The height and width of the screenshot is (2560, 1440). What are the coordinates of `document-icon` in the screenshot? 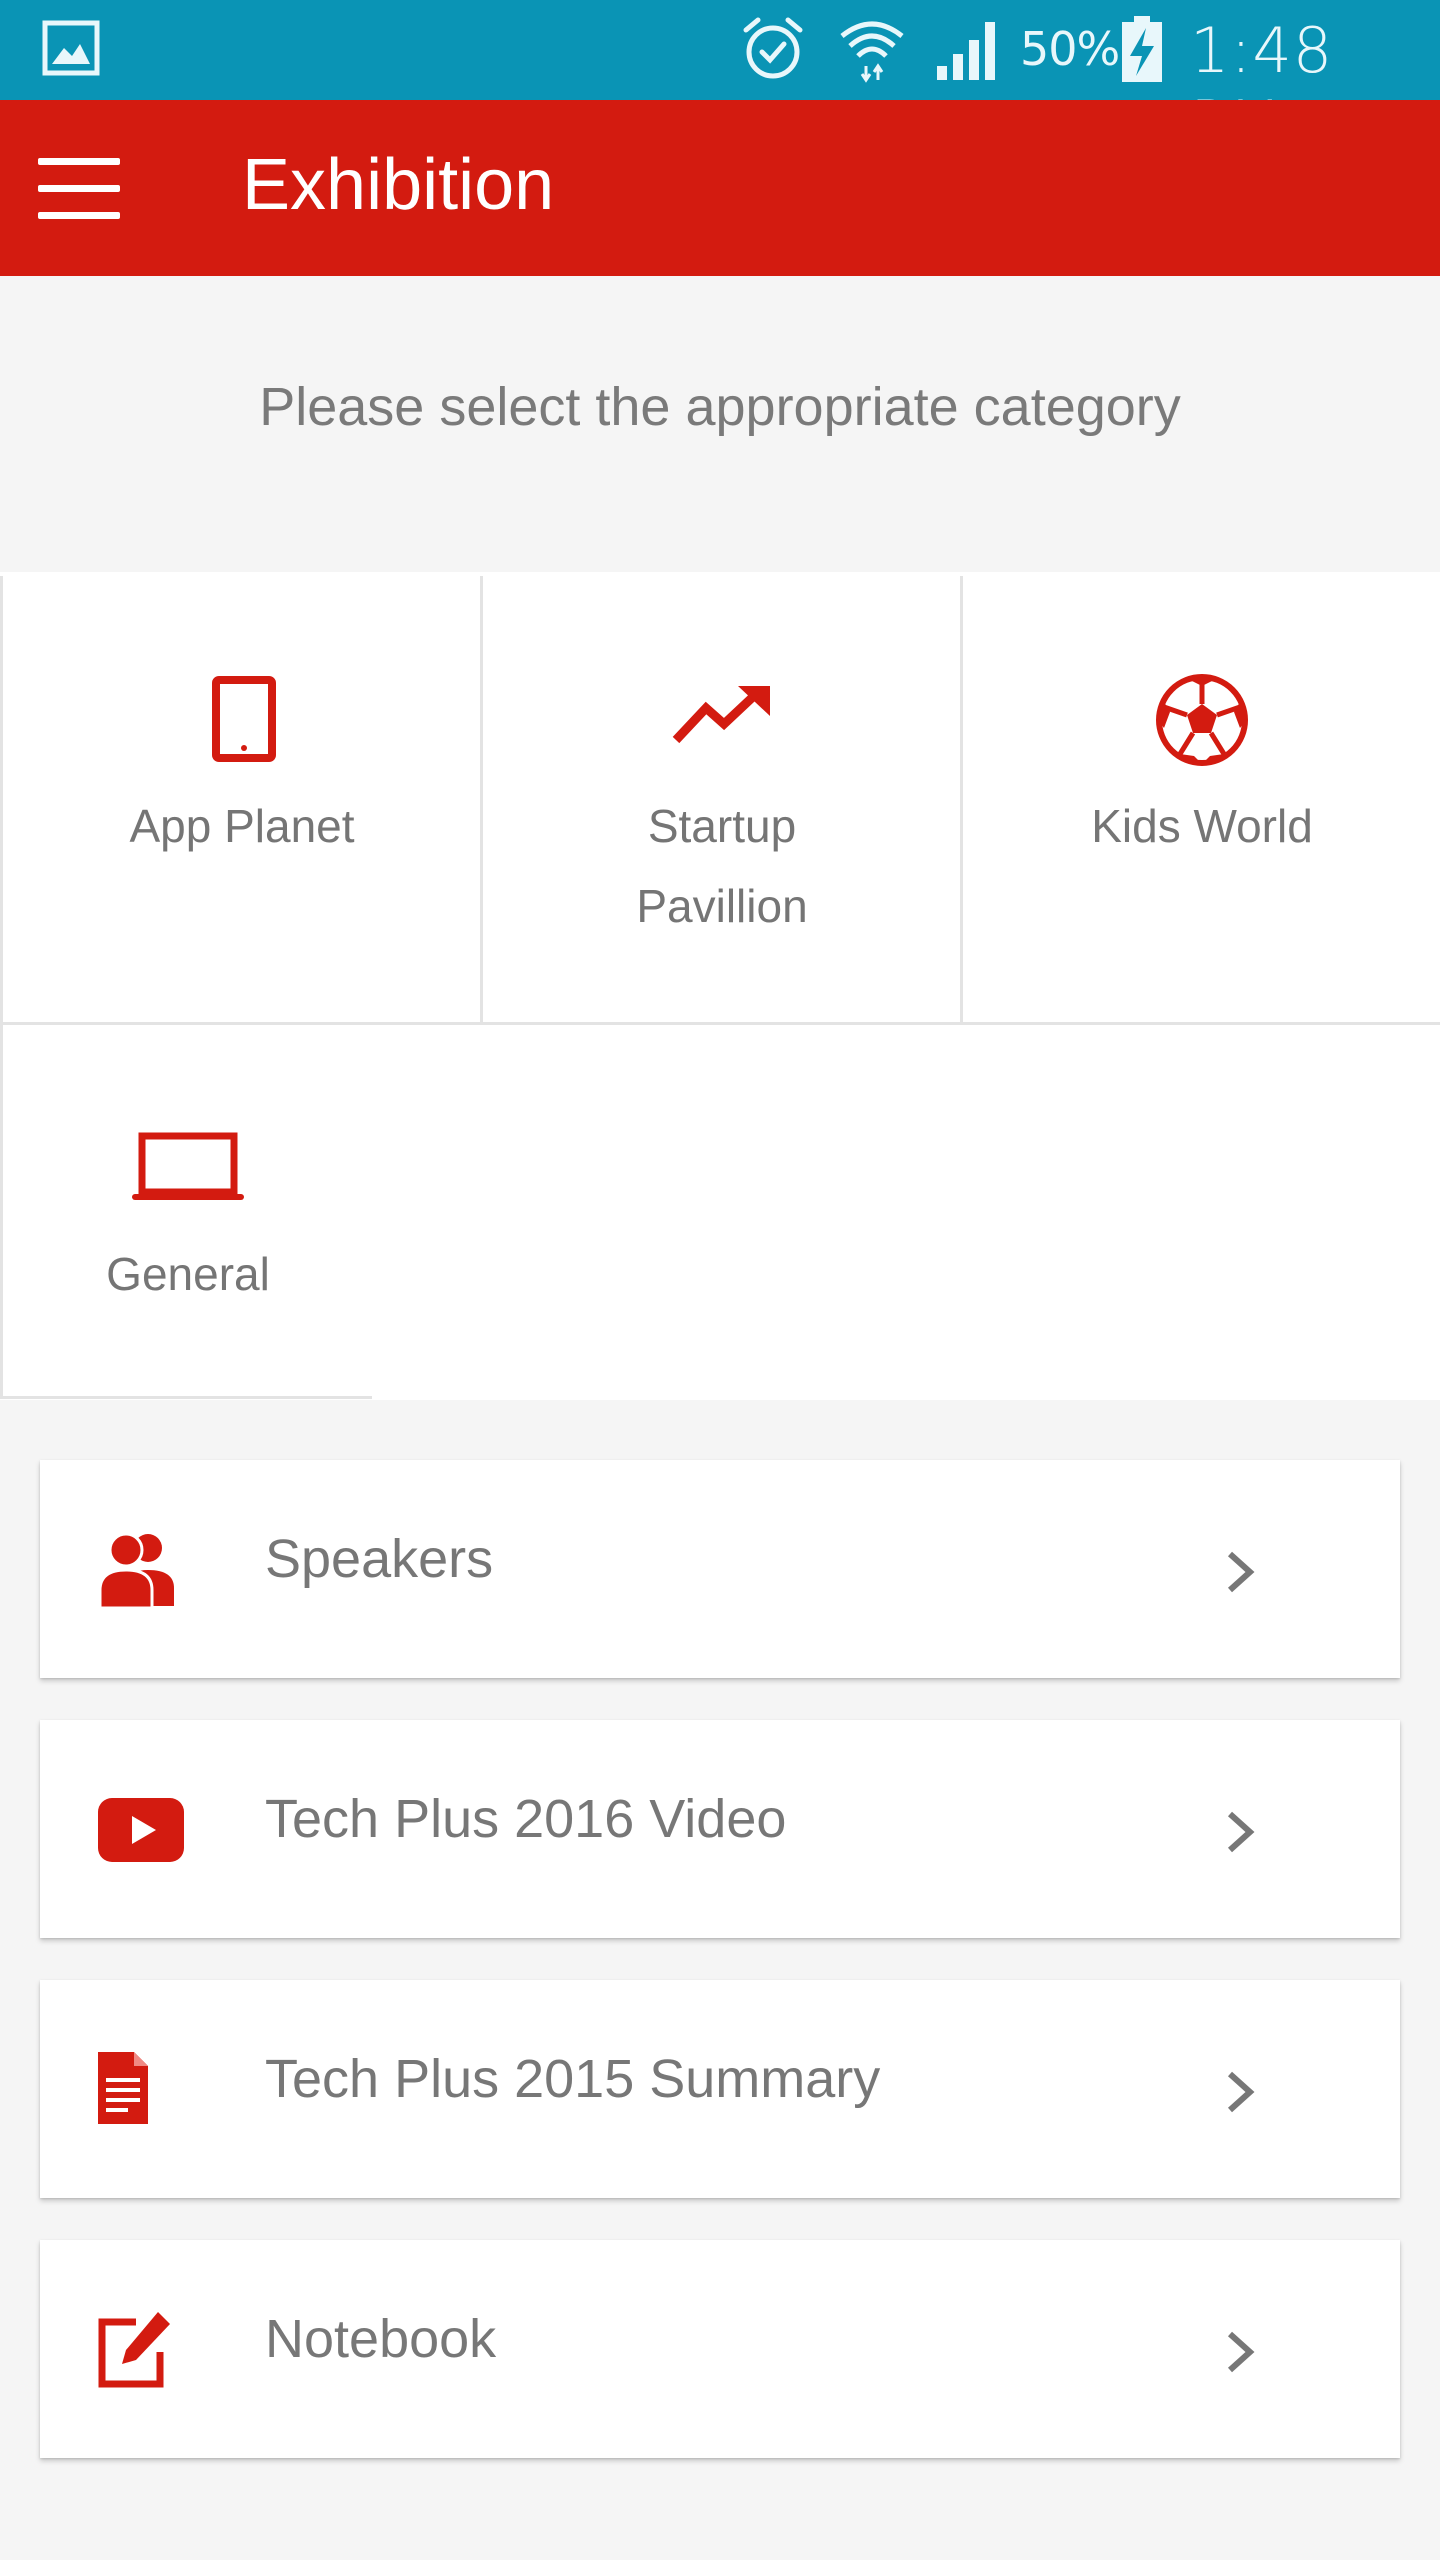 It's located at (123, 2088).